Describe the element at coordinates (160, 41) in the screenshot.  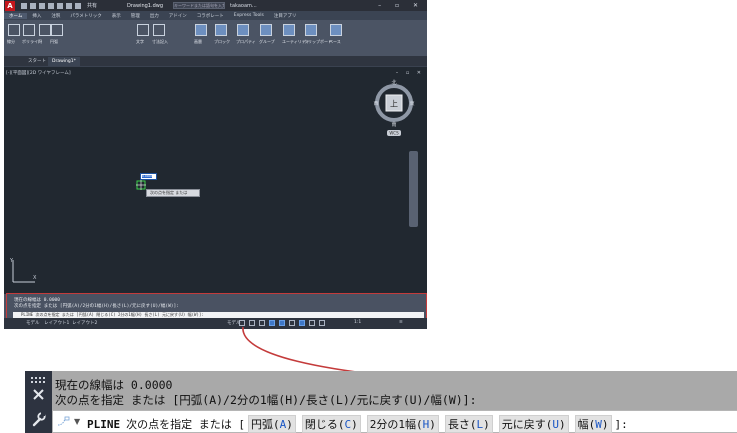
I see `ribbon-tool-label: 寸法記入` at that location.